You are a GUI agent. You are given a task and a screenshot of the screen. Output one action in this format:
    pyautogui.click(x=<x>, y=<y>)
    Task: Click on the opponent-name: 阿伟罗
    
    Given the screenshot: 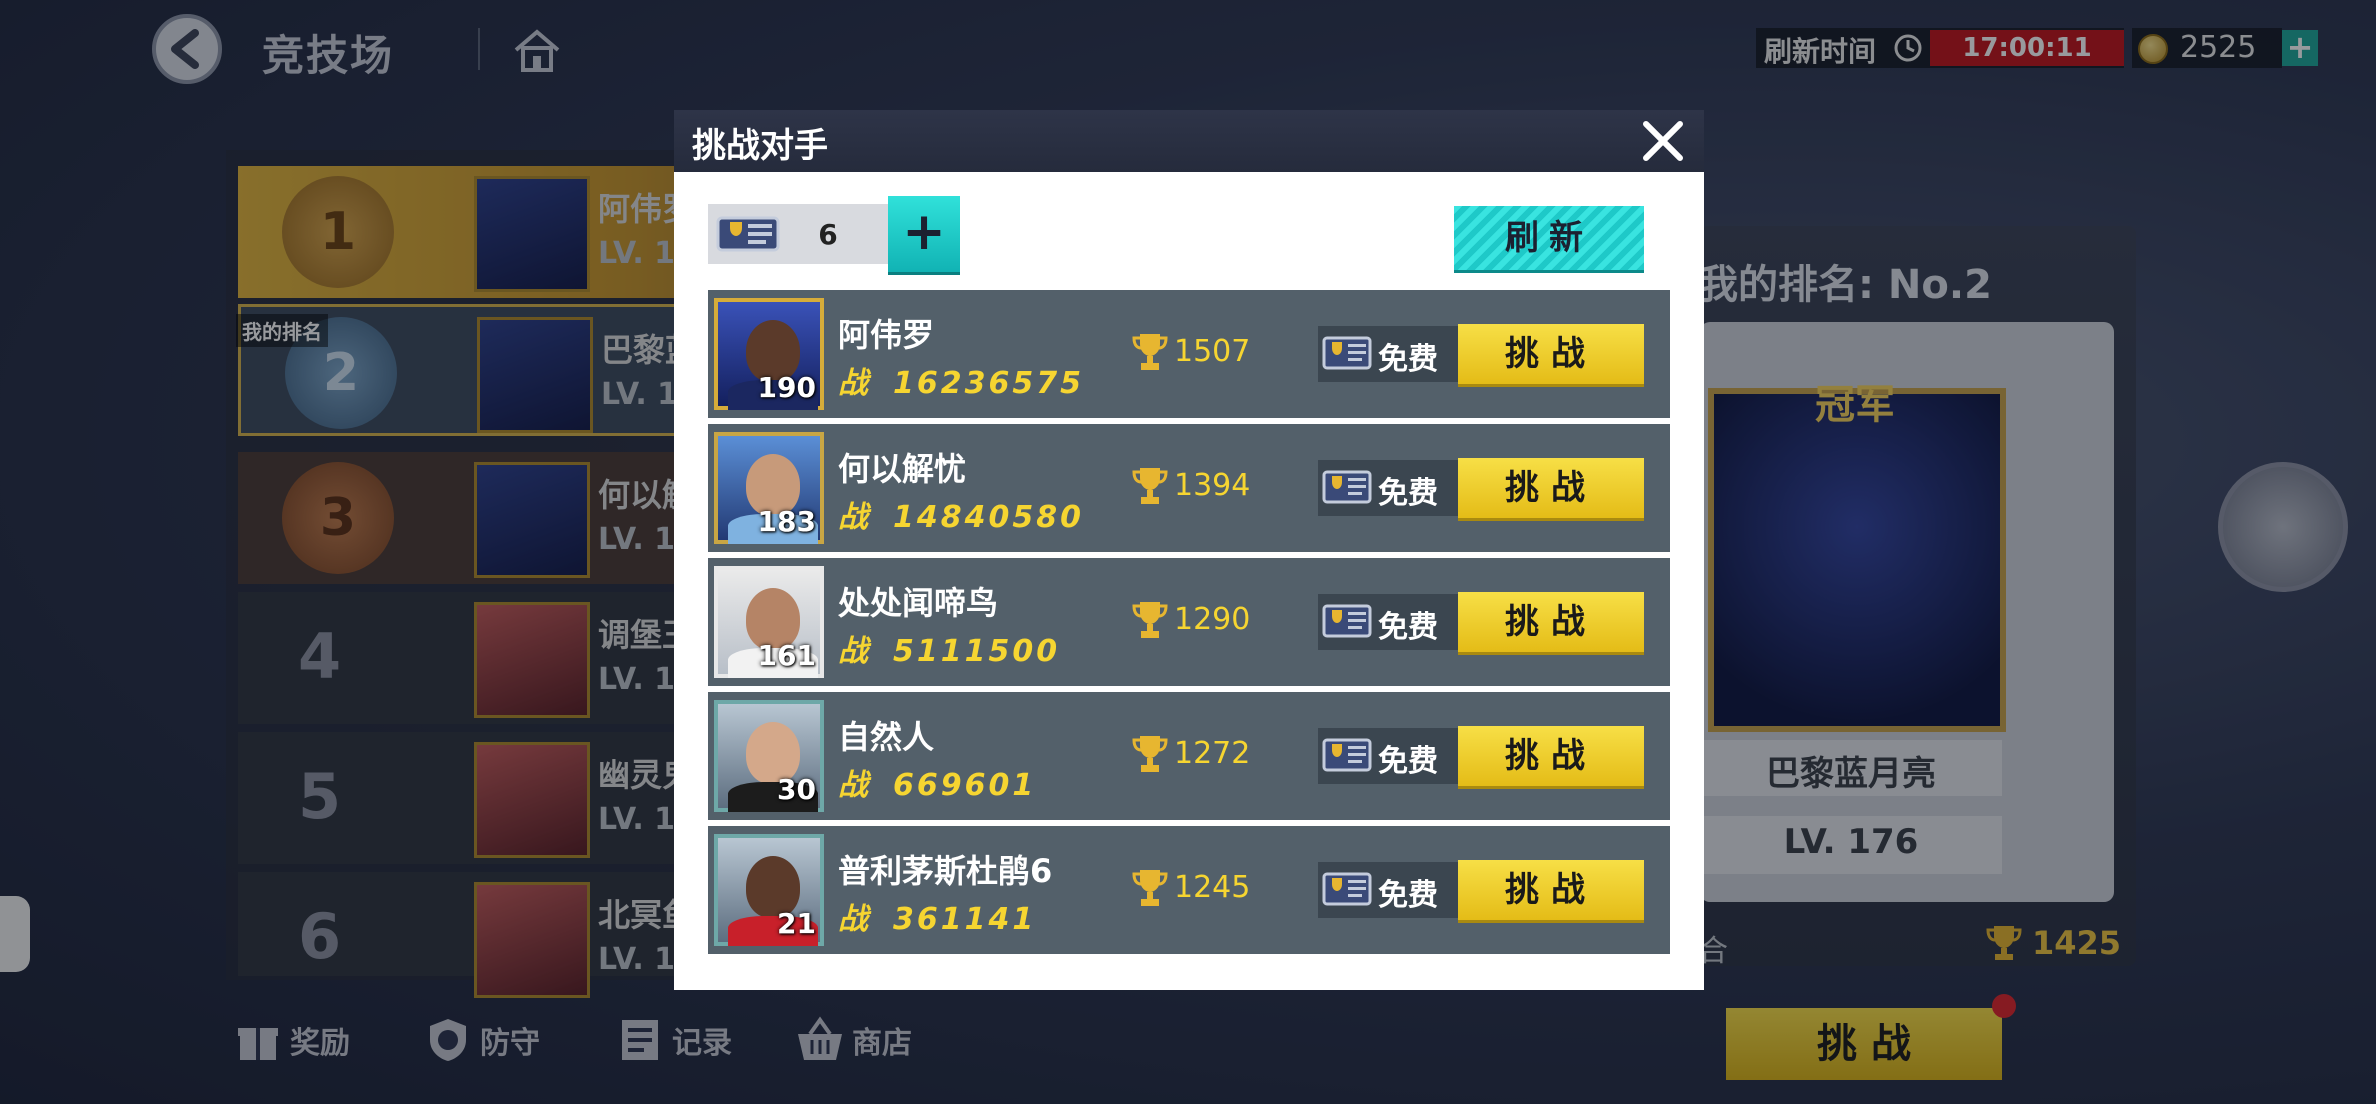 What is the action you would take?
    pyautogui.click(x=886, y=335)
    